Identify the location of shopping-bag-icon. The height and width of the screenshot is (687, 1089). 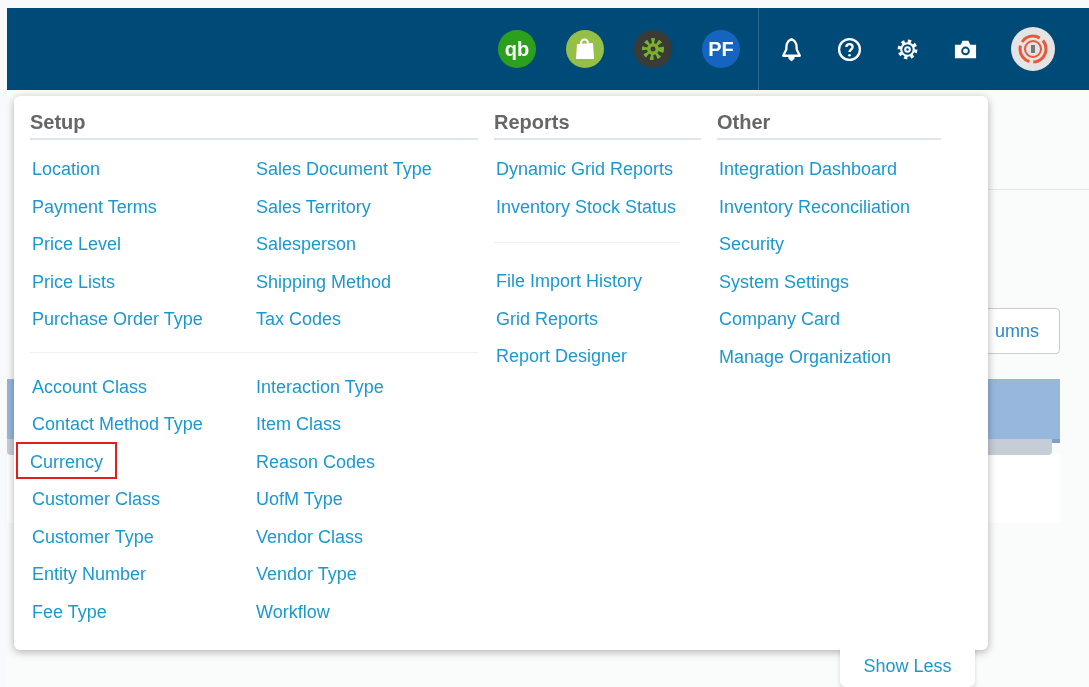
(585, 49).